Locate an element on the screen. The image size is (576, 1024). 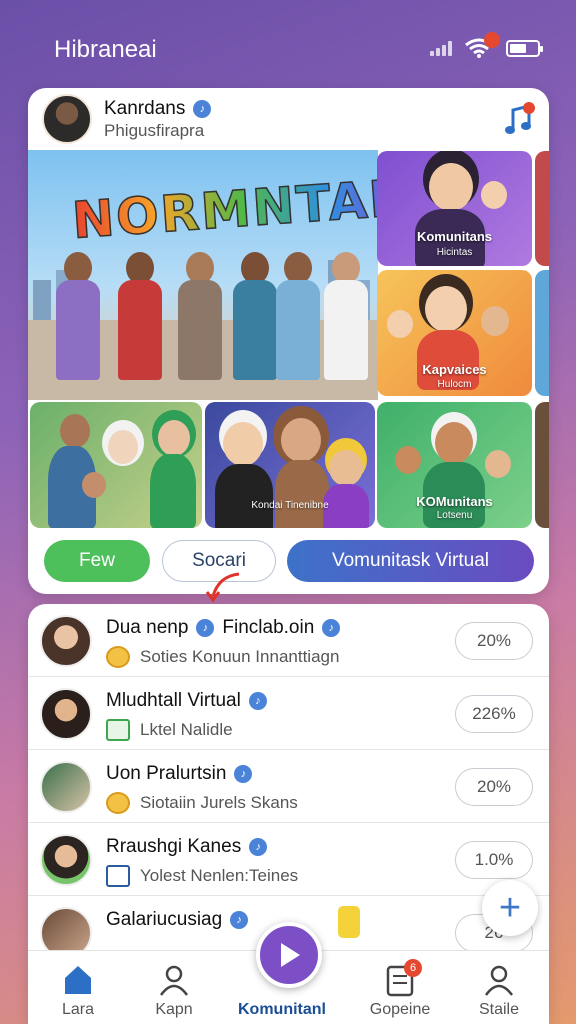
list-item-subtitle: Soties Konuun Innanttiagn is located at coordinates (222, 657).